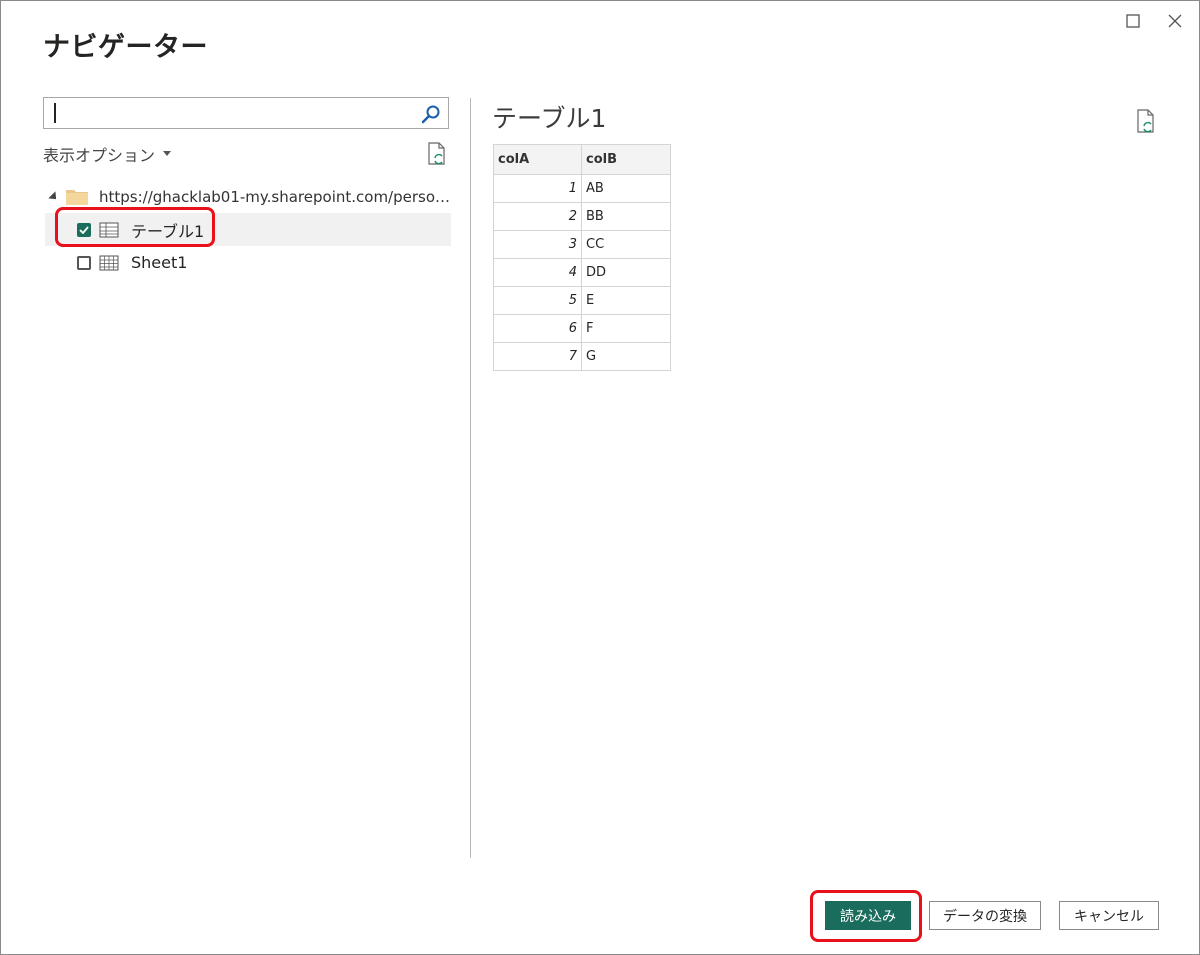  What do you see at coordinates (626, 300) in the screenshot?
I see `table-cell: E` at bounding box center [626, 300].